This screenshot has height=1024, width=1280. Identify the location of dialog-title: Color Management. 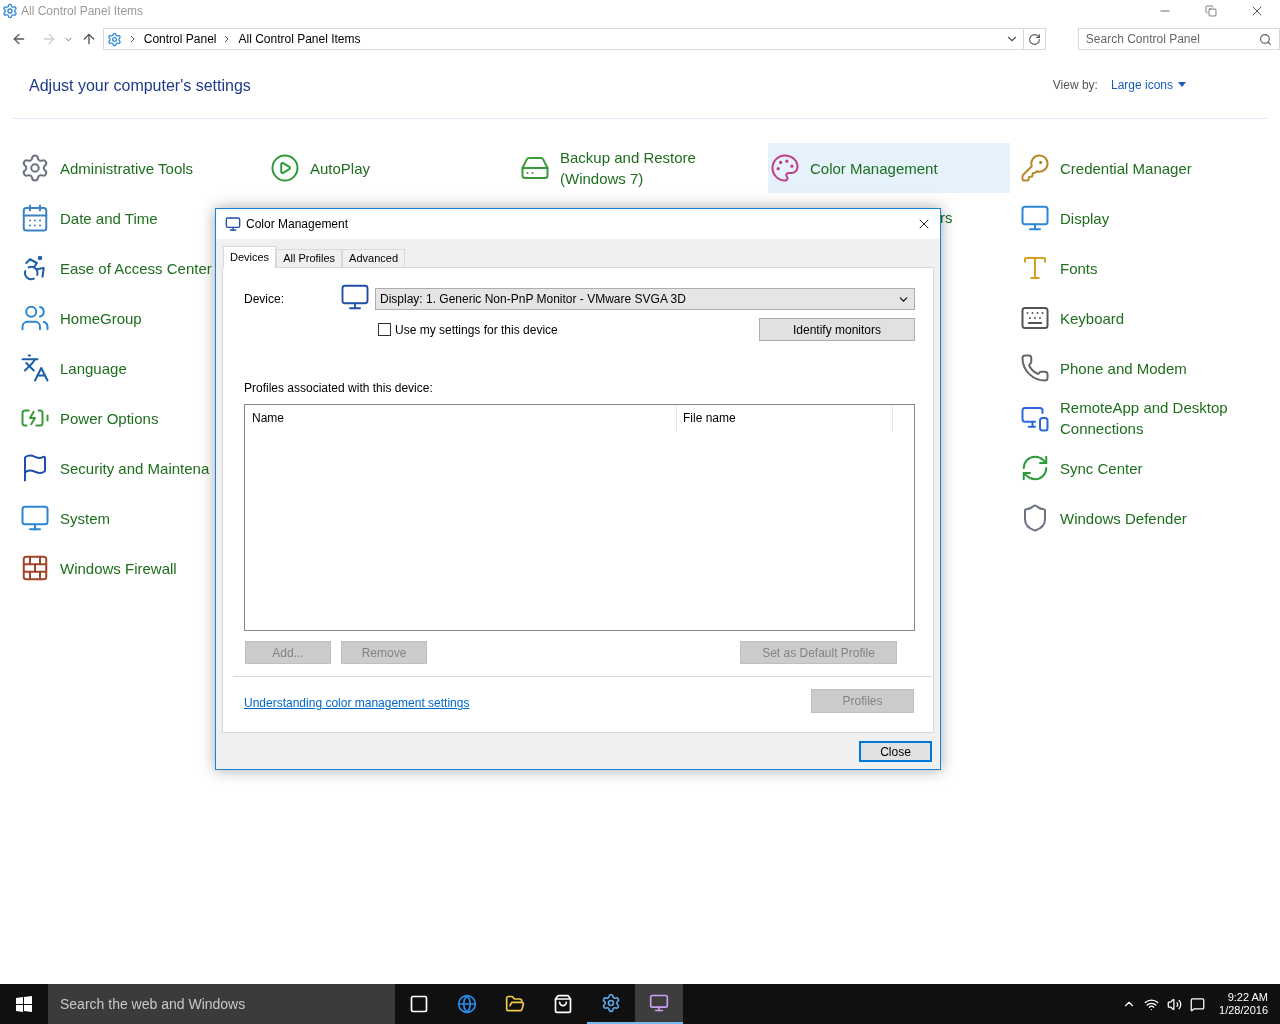
(297, 224).